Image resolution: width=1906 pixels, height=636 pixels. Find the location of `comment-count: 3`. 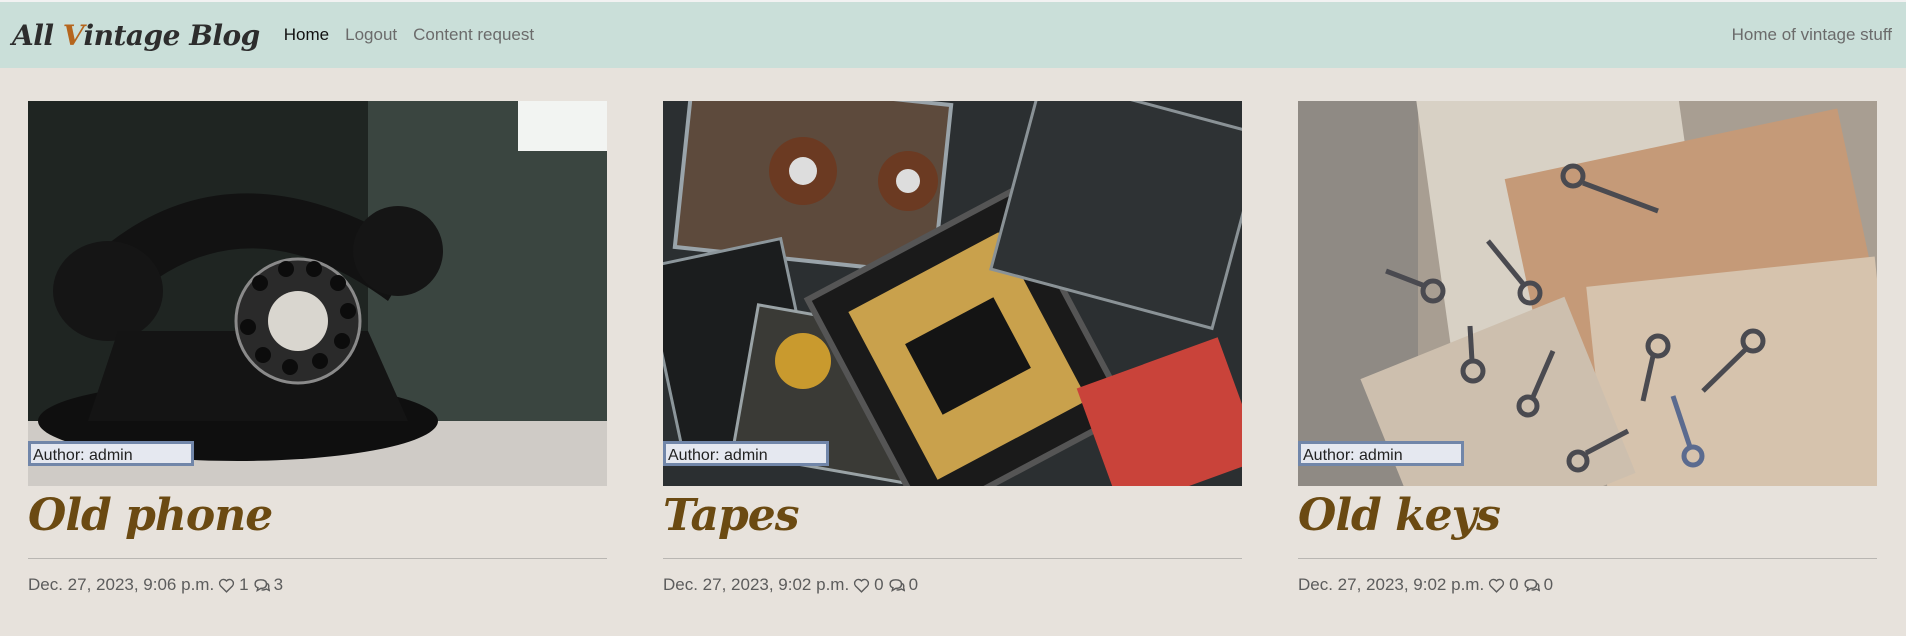

comment-count: 3 is located at coordinates (278, 584).